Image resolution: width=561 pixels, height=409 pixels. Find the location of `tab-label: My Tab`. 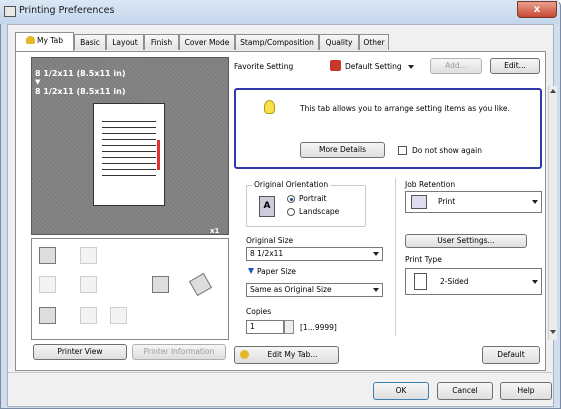

tab-label: My Tab is located at coordinates (50, 40).